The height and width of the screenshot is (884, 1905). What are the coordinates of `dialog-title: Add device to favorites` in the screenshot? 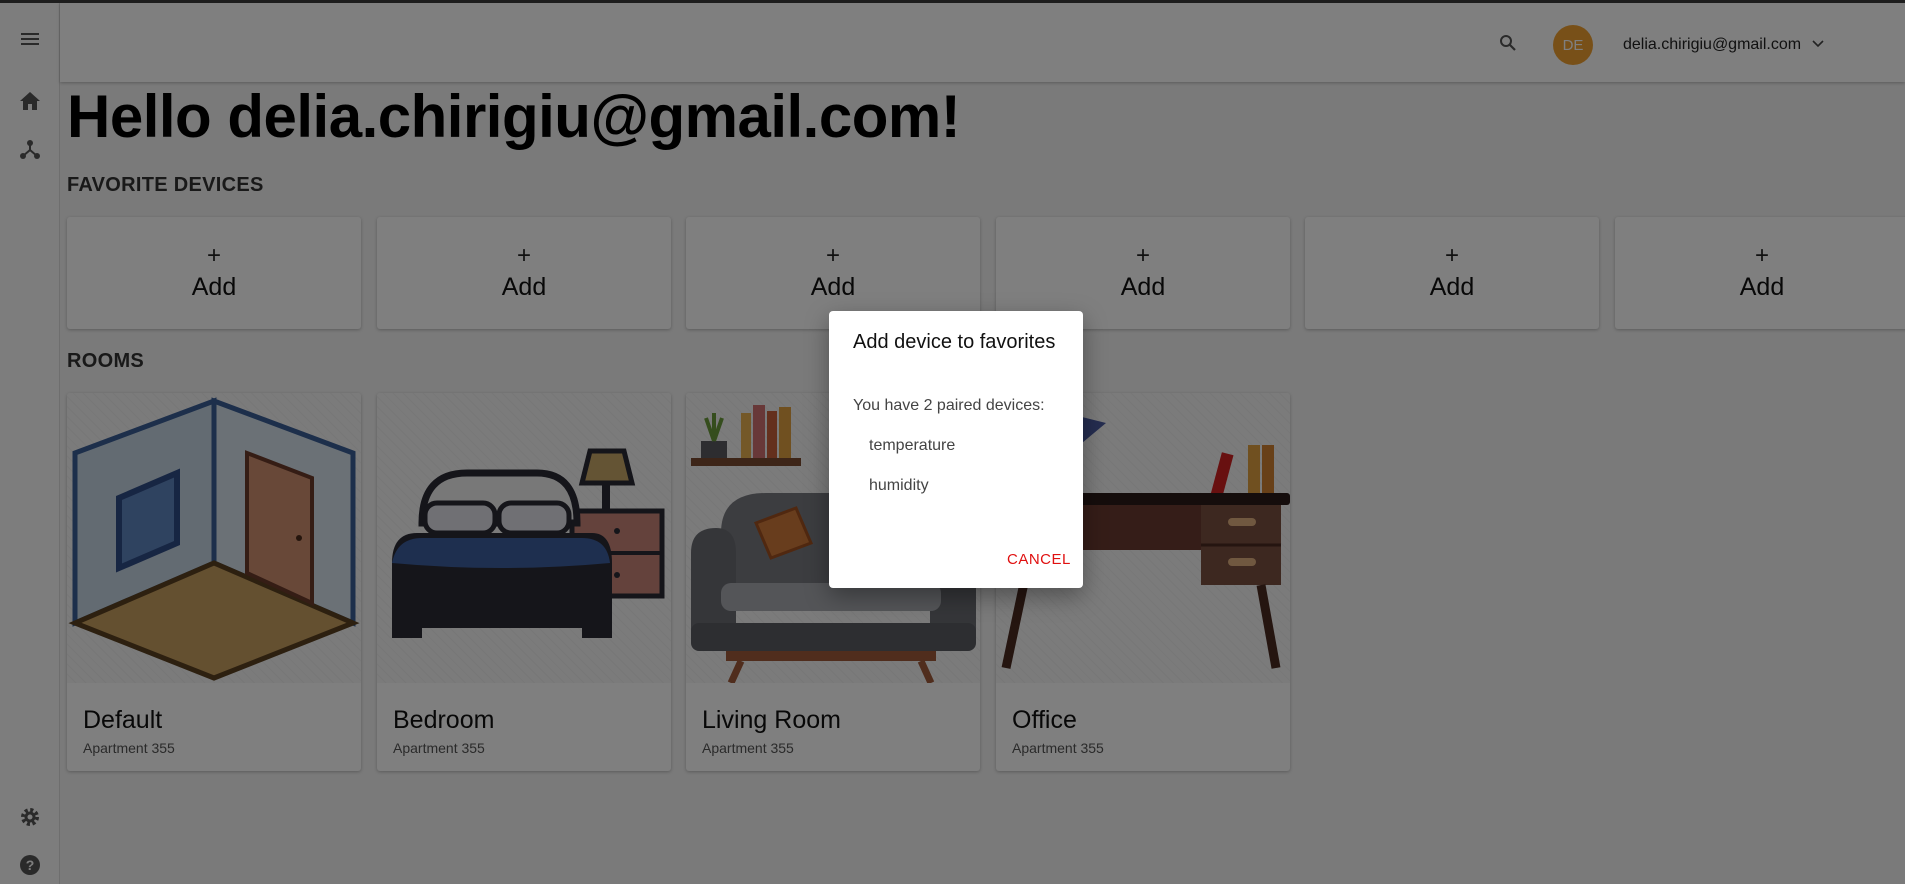 It's located at (954, 342).